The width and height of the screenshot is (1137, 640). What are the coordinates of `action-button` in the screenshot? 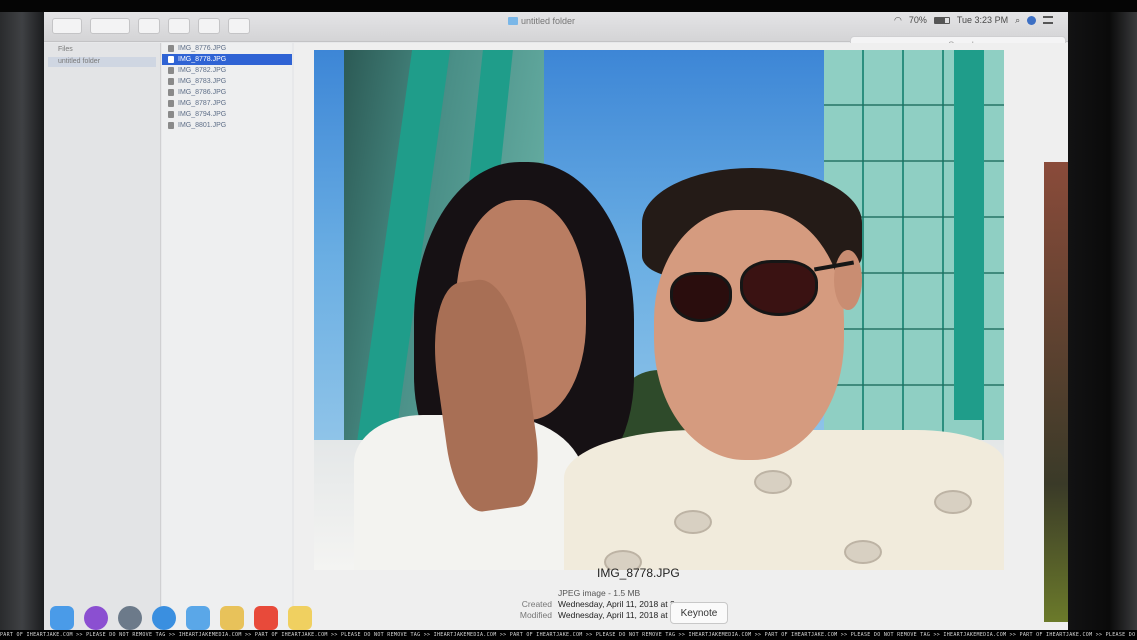 It's located at (179, 26).